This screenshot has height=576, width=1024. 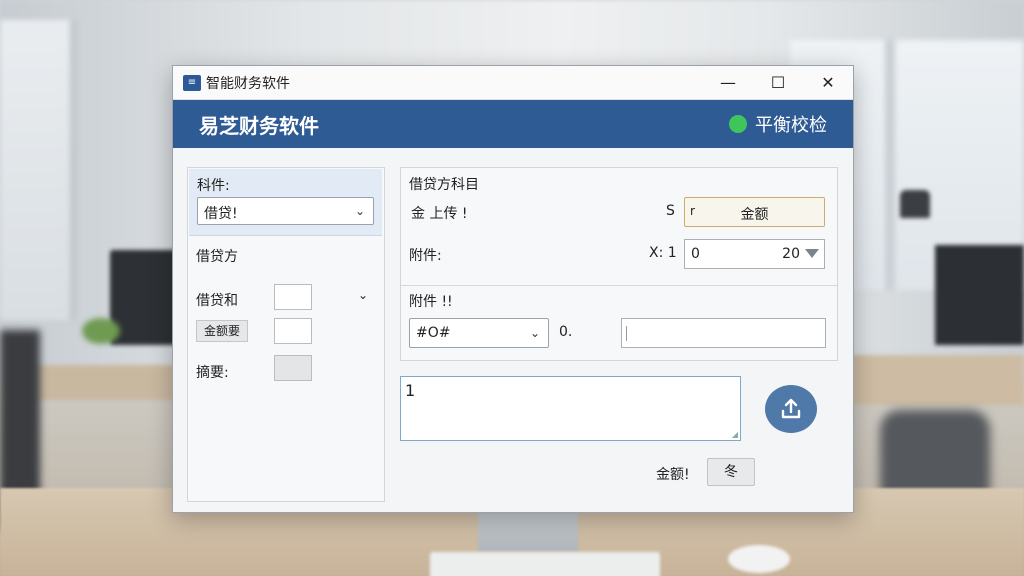 What do you see at coordinates (212, 373) in the screenshot?
I see `summary-label: 摘要:` at bounding box center [212, 373].